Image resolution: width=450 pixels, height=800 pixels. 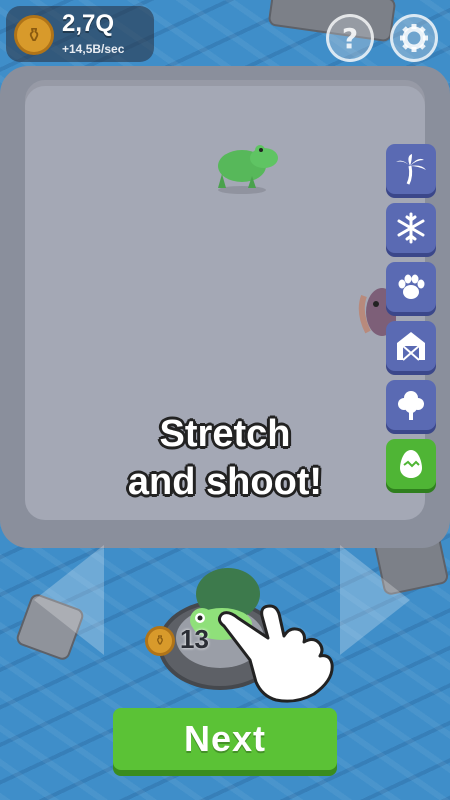 I want to click on gear-icon, so click(x=414, y=38).